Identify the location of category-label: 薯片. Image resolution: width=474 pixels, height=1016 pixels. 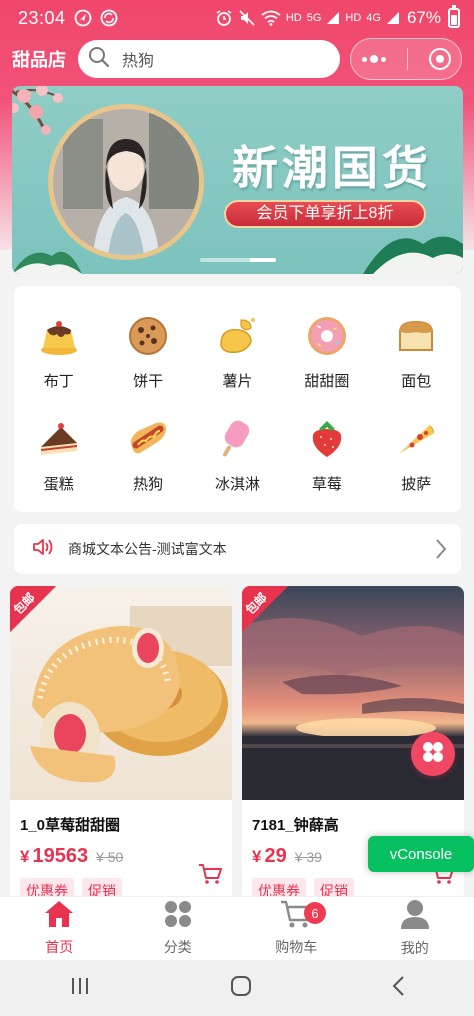
(237, 381).